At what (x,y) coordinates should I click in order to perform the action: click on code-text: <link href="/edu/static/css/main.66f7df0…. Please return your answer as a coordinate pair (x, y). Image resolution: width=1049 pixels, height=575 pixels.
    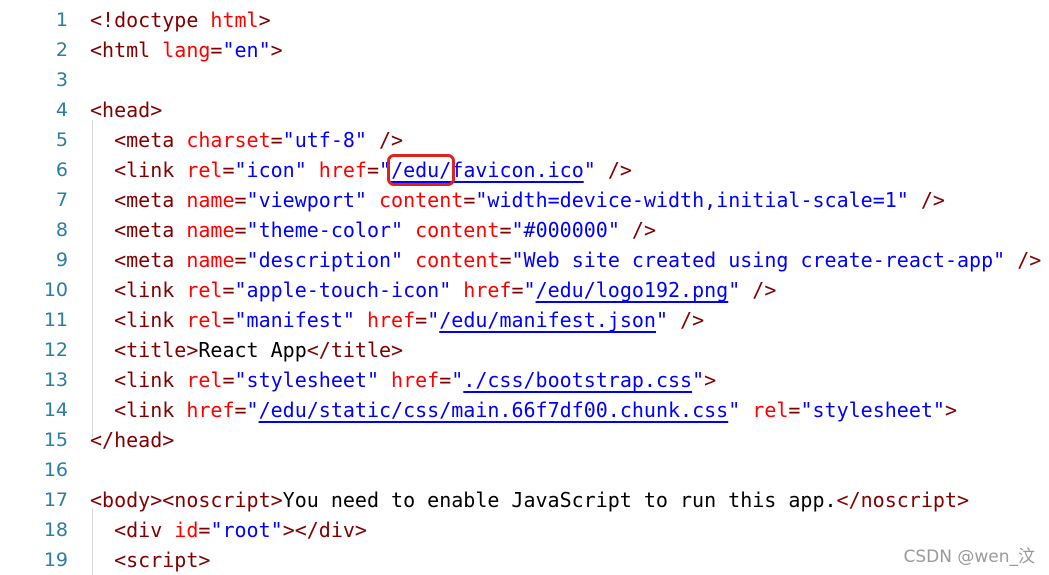
    Looking at the image, I should click on (523, 410).